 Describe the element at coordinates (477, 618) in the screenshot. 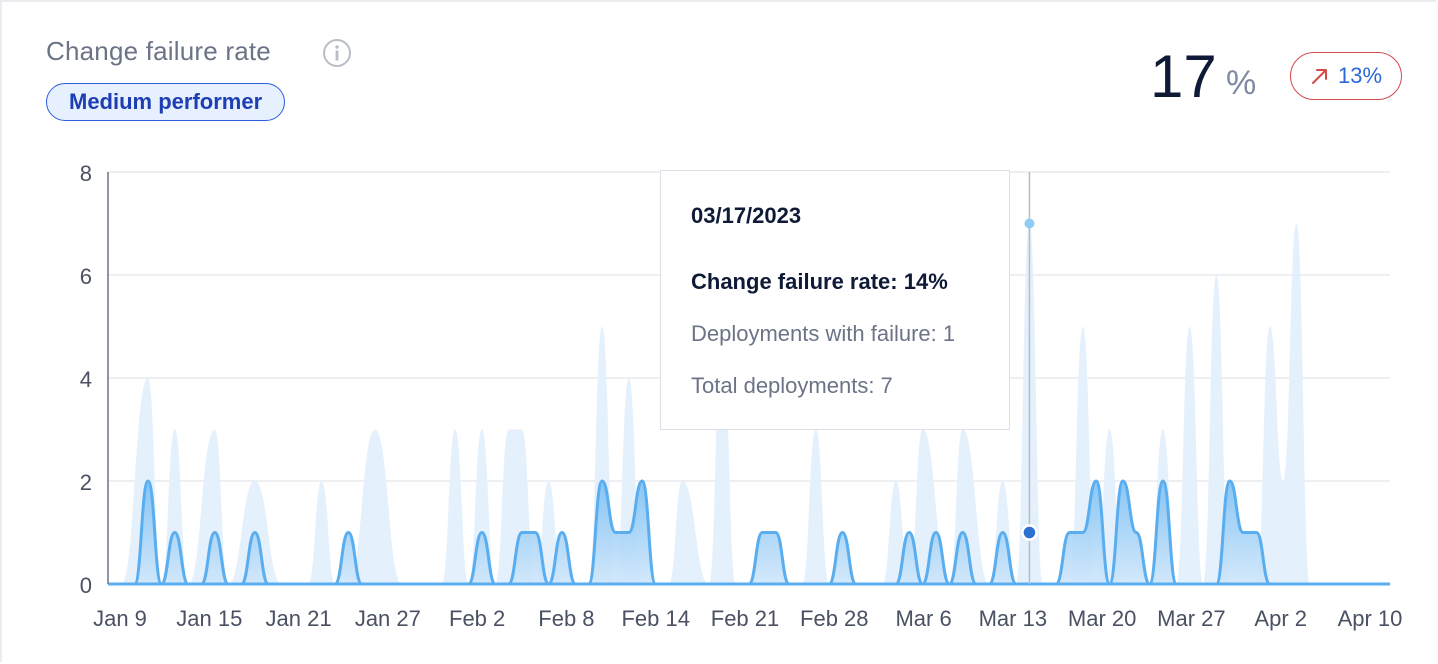

I see `x-tick-label: Feb 2` at that location.